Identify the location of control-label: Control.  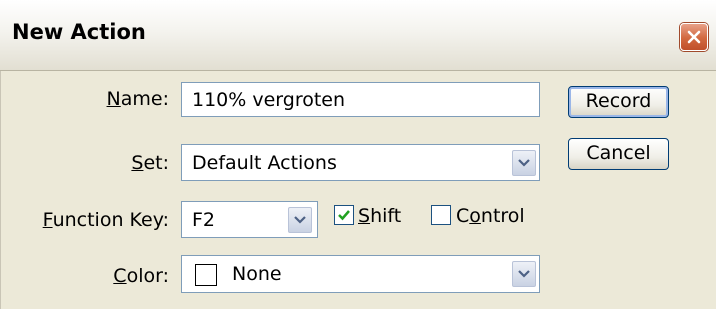
(490, 216).